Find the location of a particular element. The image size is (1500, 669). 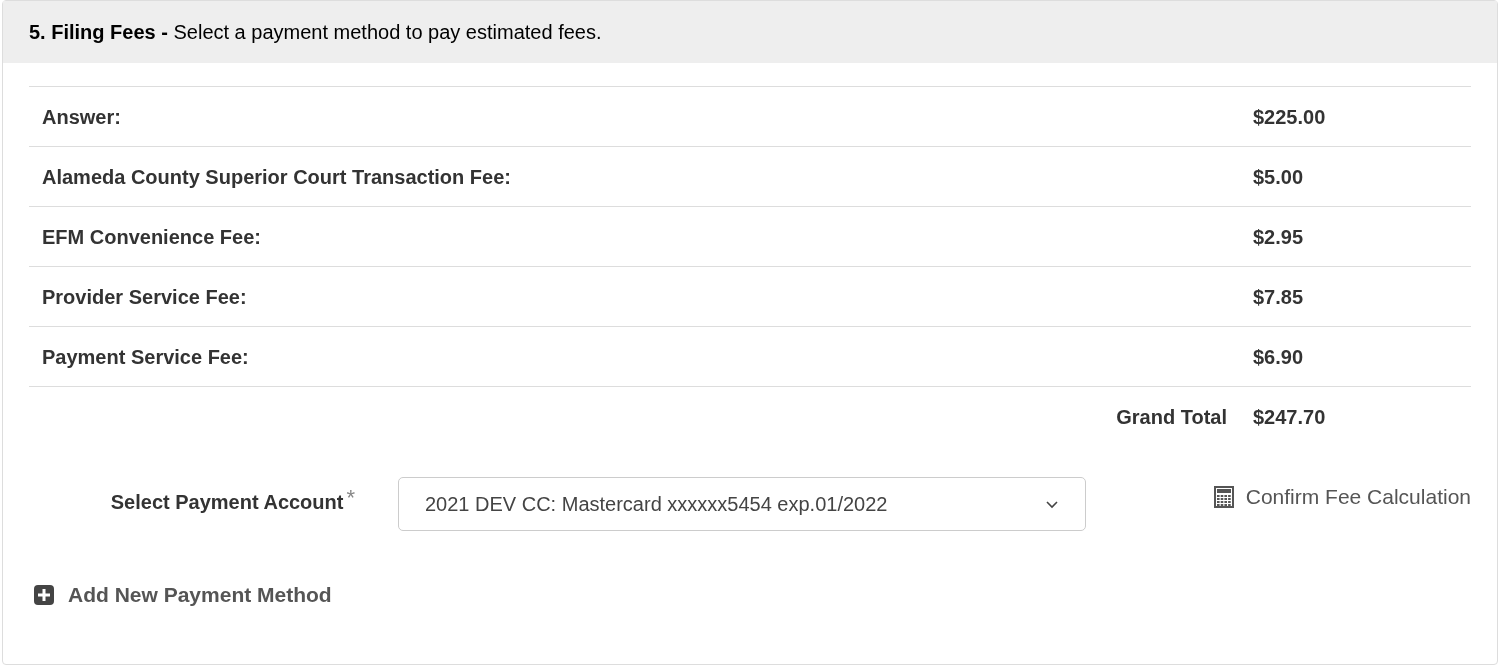

fee-amount: $7.85 is located at coordinates (1279, 297).